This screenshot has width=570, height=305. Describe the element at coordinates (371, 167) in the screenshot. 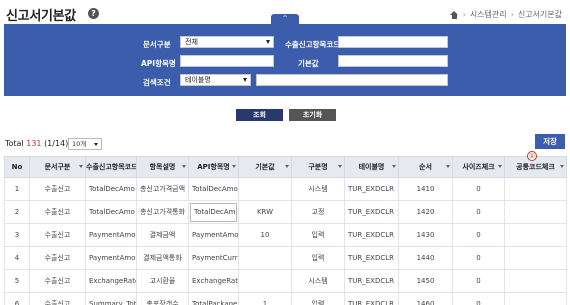

I see `column-header: 테이블명` at that location.